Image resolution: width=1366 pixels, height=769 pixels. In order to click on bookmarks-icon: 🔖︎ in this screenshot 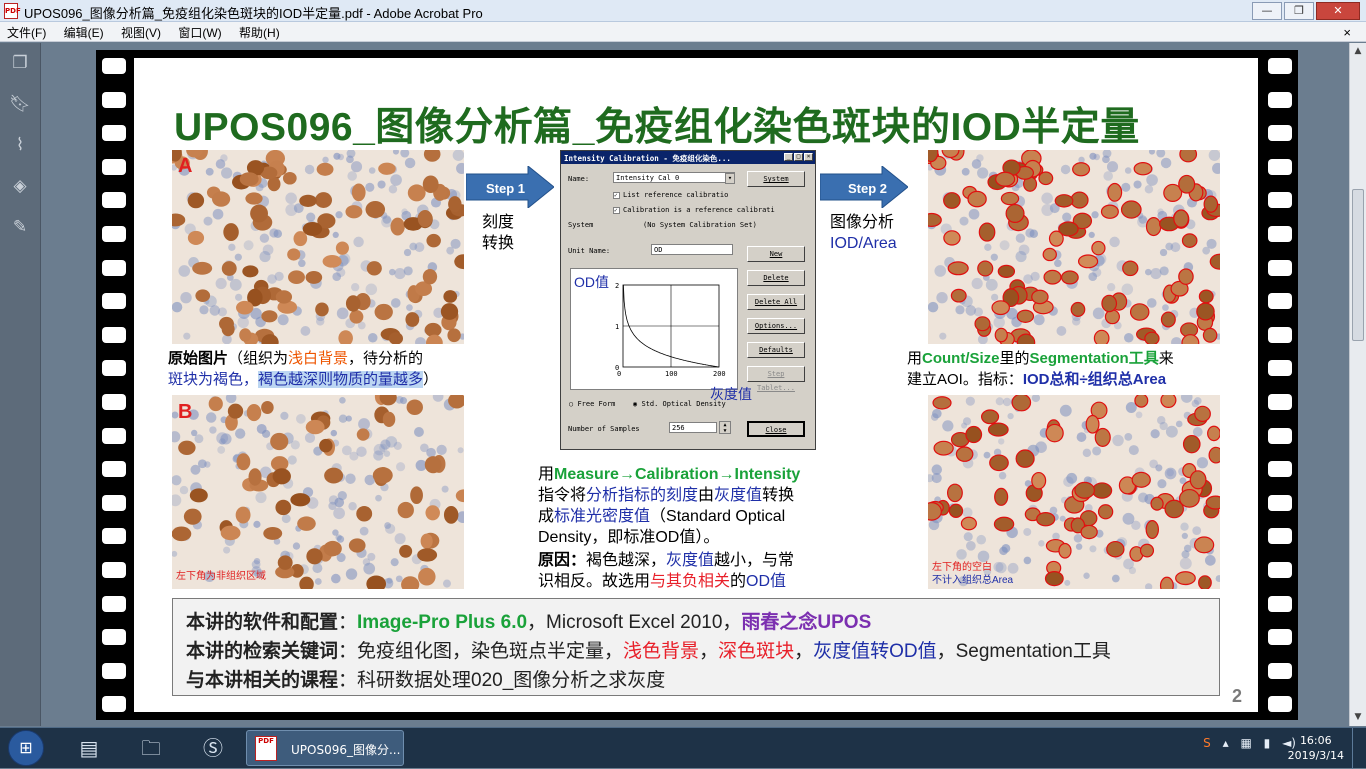, I will do `click(20, 104)`.